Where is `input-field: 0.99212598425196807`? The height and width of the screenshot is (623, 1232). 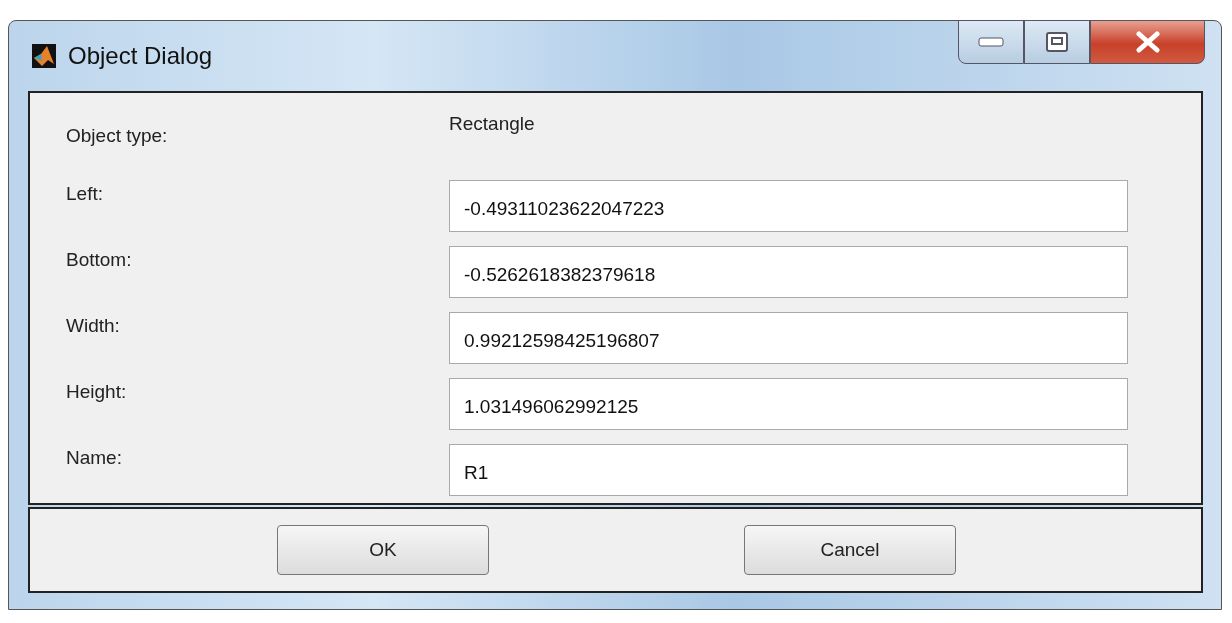 input-field: 0.99212598425196807 is located at coordinates (788, 338).